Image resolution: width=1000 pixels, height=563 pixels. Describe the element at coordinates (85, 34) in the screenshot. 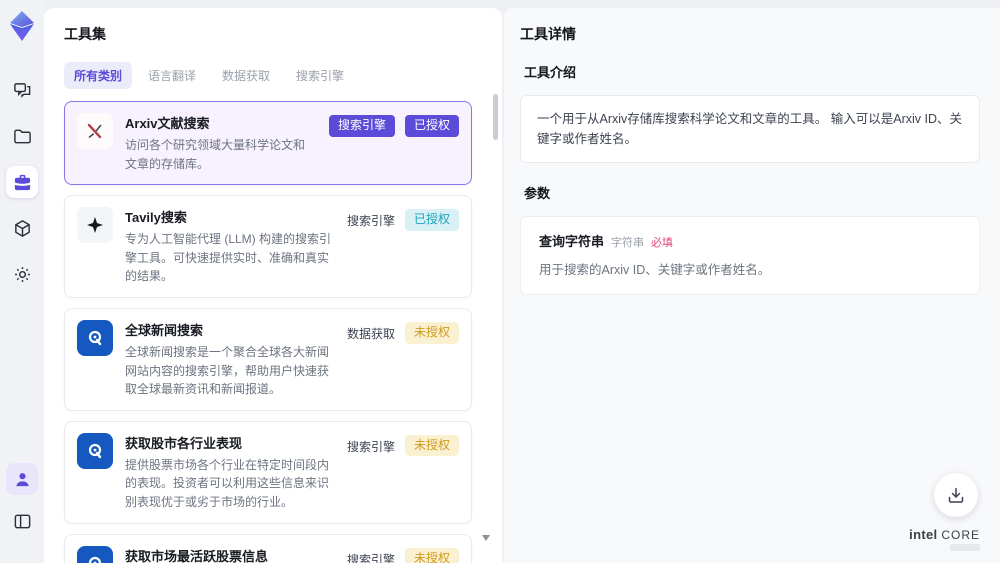

I see `page-title: 工具集` at that location.